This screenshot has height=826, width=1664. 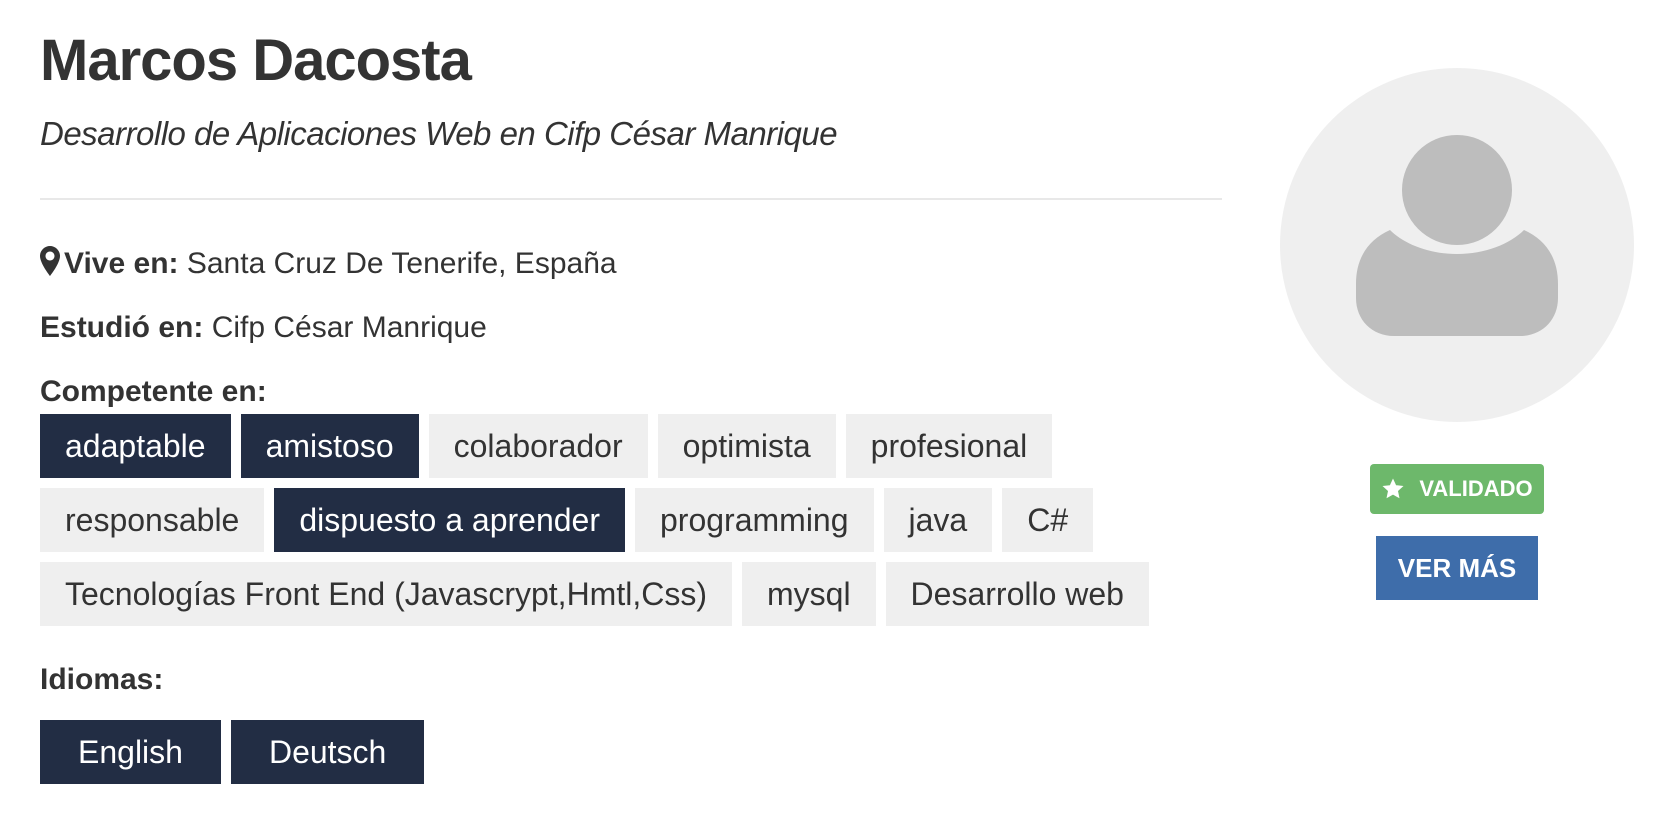 I want to click on see-more-button: VER MÁS, so click(x=1457, y=568).